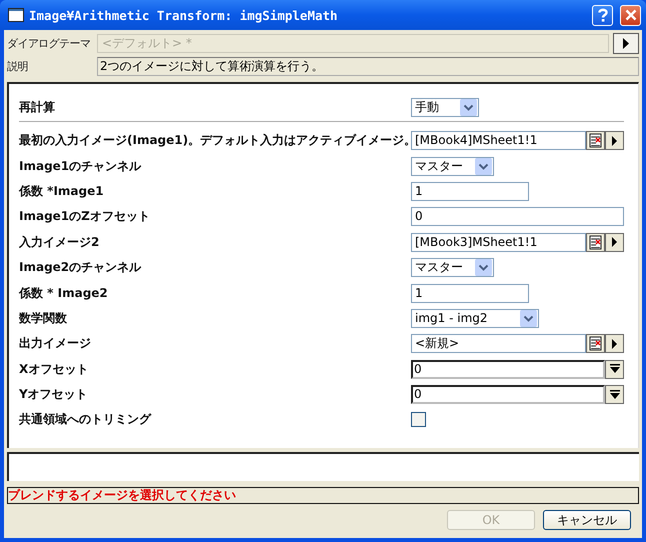 The height and width of the screenshot is (542, 646). Describe the element at coordinates (80, 267) in the screenshot. I see `field-label: Image2のチャンネル` at that location.